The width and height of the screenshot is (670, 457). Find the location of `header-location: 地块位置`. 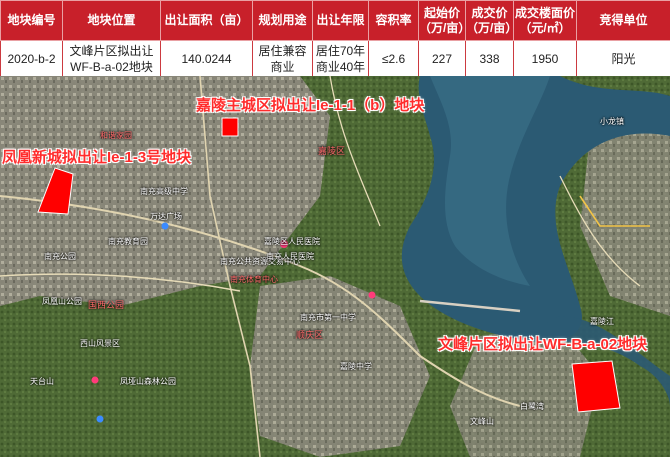

header-location: 地块位置 is located at coordinates (111, 20).